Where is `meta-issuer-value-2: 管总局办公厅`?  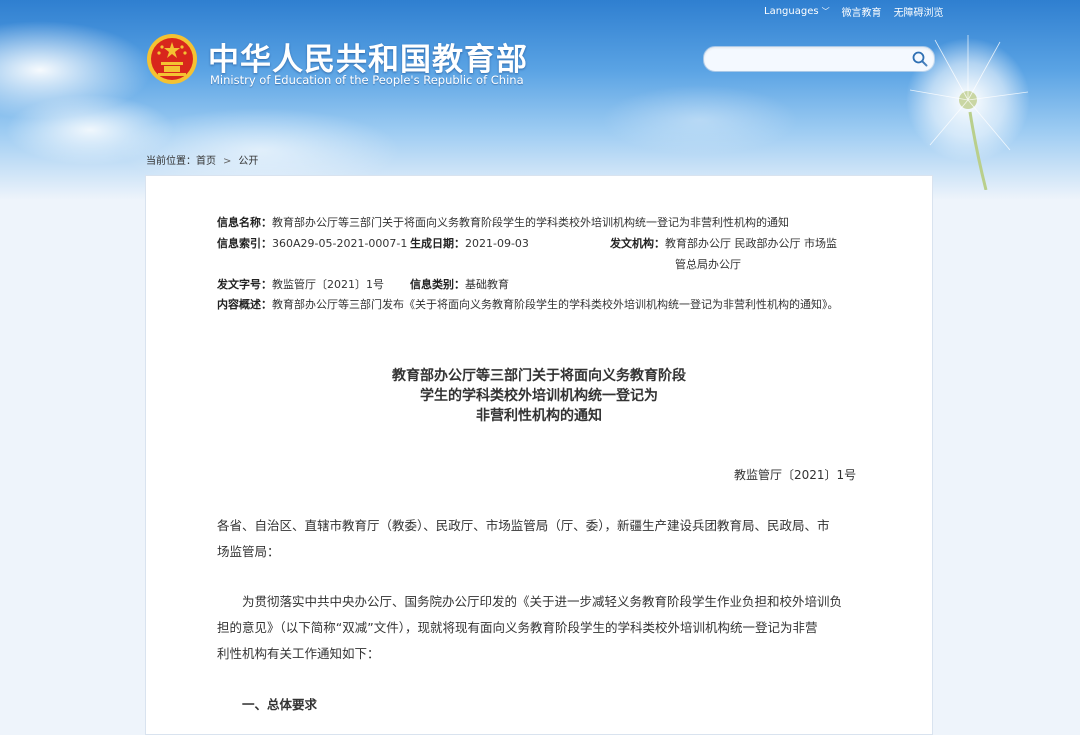
meta-issuer-value-2: 管总局办公厅 is located at coordinates (708, 264).